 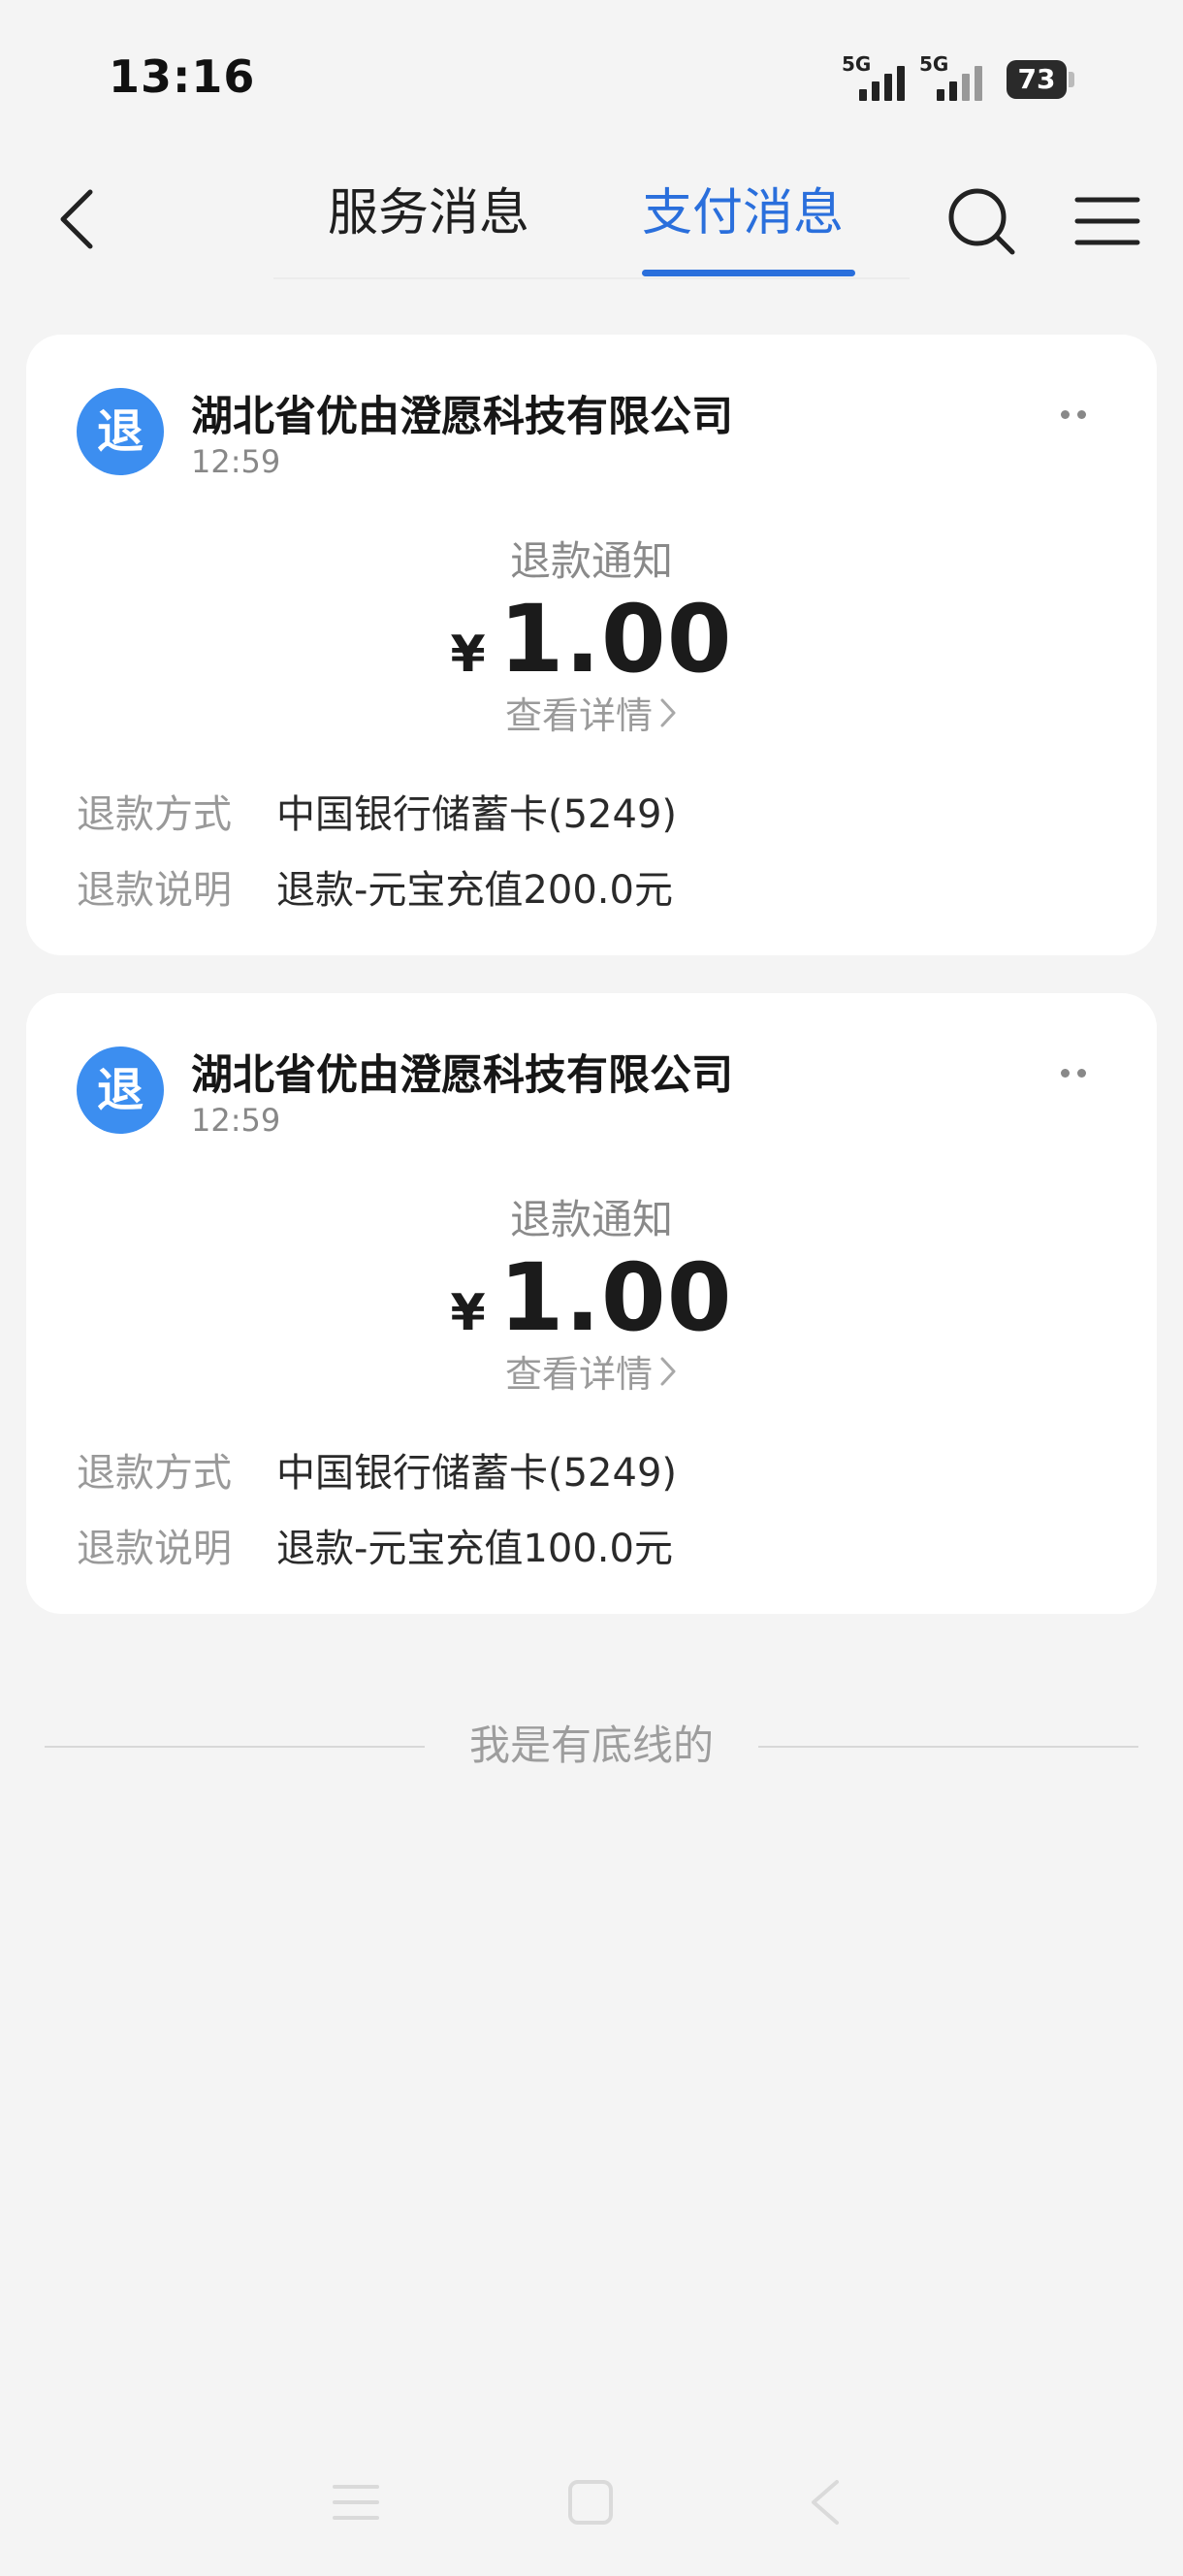 I want to click on header-nav: 服务消息 支付消息, so click(x=591, y=223).